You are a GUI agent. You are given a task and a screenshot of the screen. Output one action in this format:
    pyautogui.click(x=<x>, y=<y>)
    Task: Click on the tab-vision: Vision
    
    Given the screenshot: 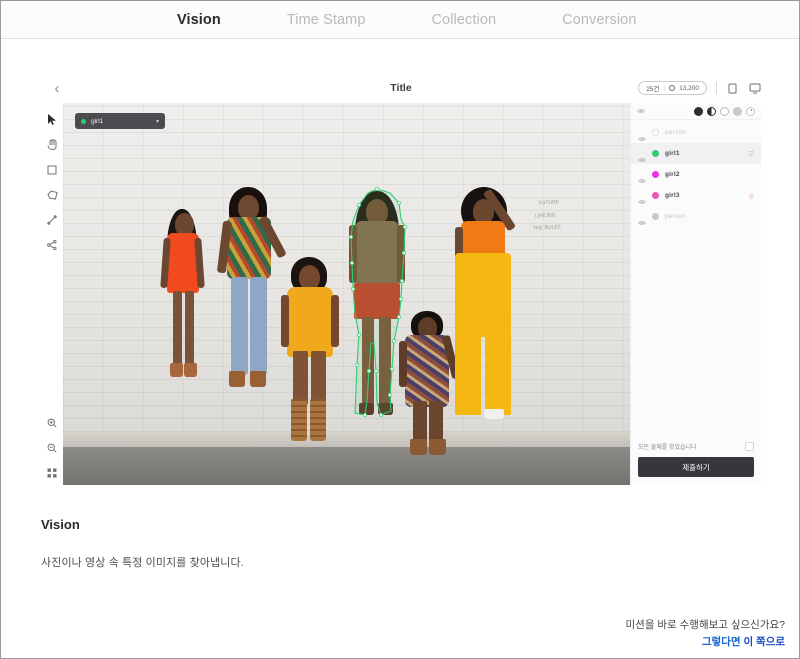 What is the action you would take?
    pyautogui.click(x=199, y=20)
    